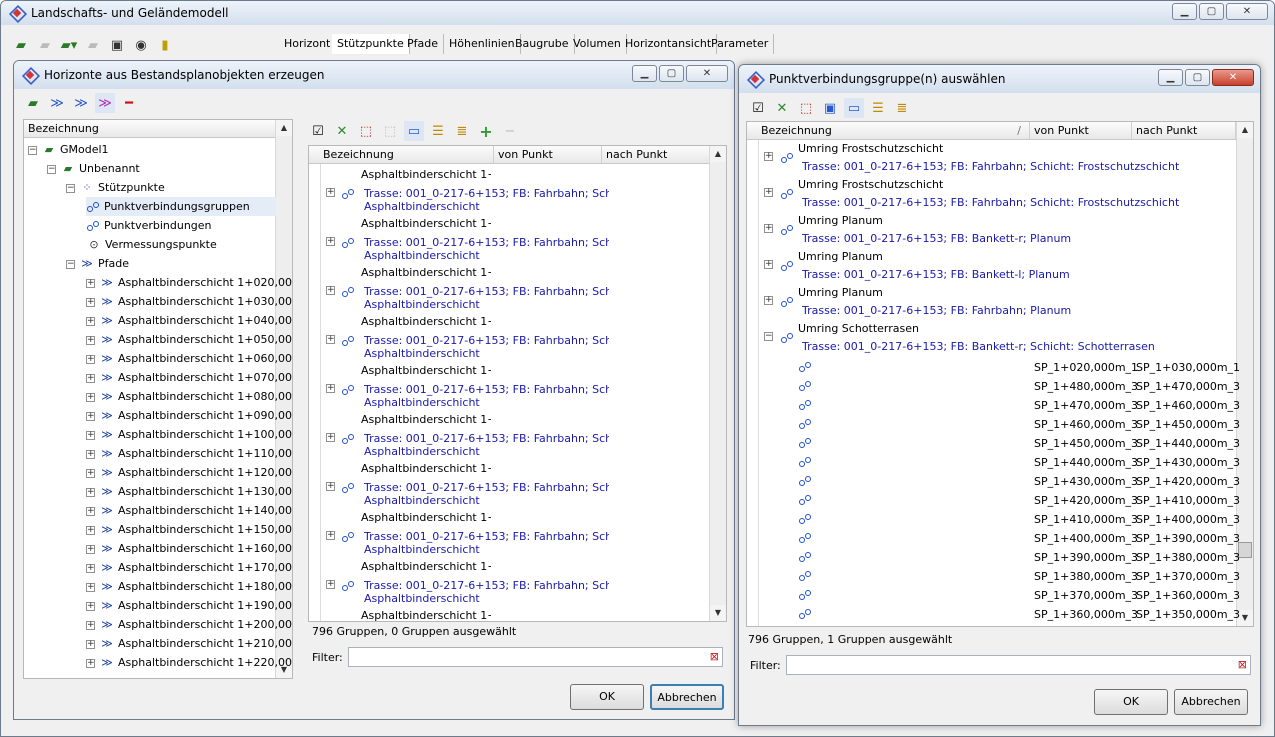  I want to click on connection-row: SP_1+480,000m_3 SP_1+470,000m_3, so click(993, 386).